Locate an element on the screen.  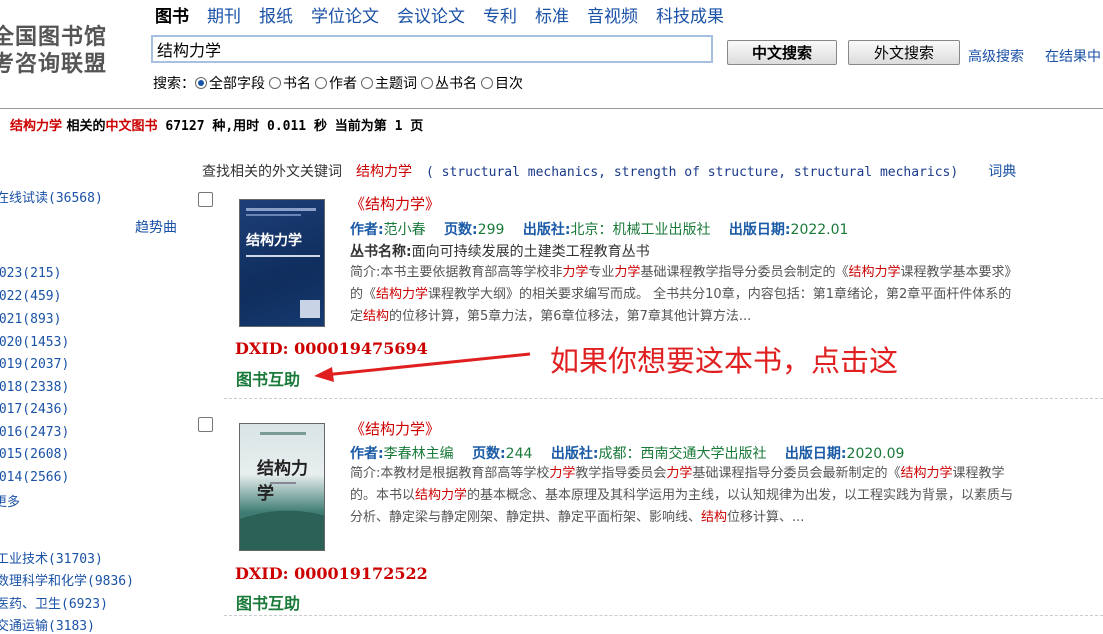
scope-title: 书名 is located at coordinates (290, 83).